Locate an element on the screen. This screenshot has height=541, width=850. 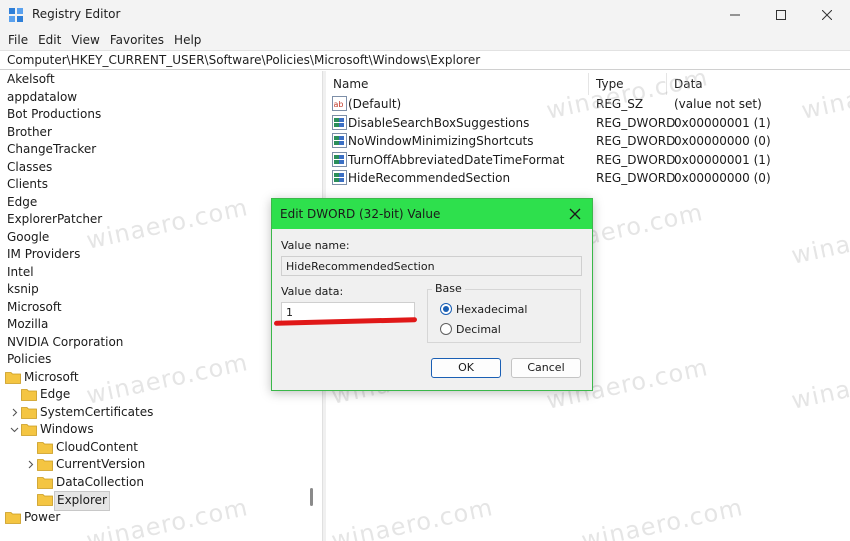
tree-item: Clients is located at coordinates (155, 185).